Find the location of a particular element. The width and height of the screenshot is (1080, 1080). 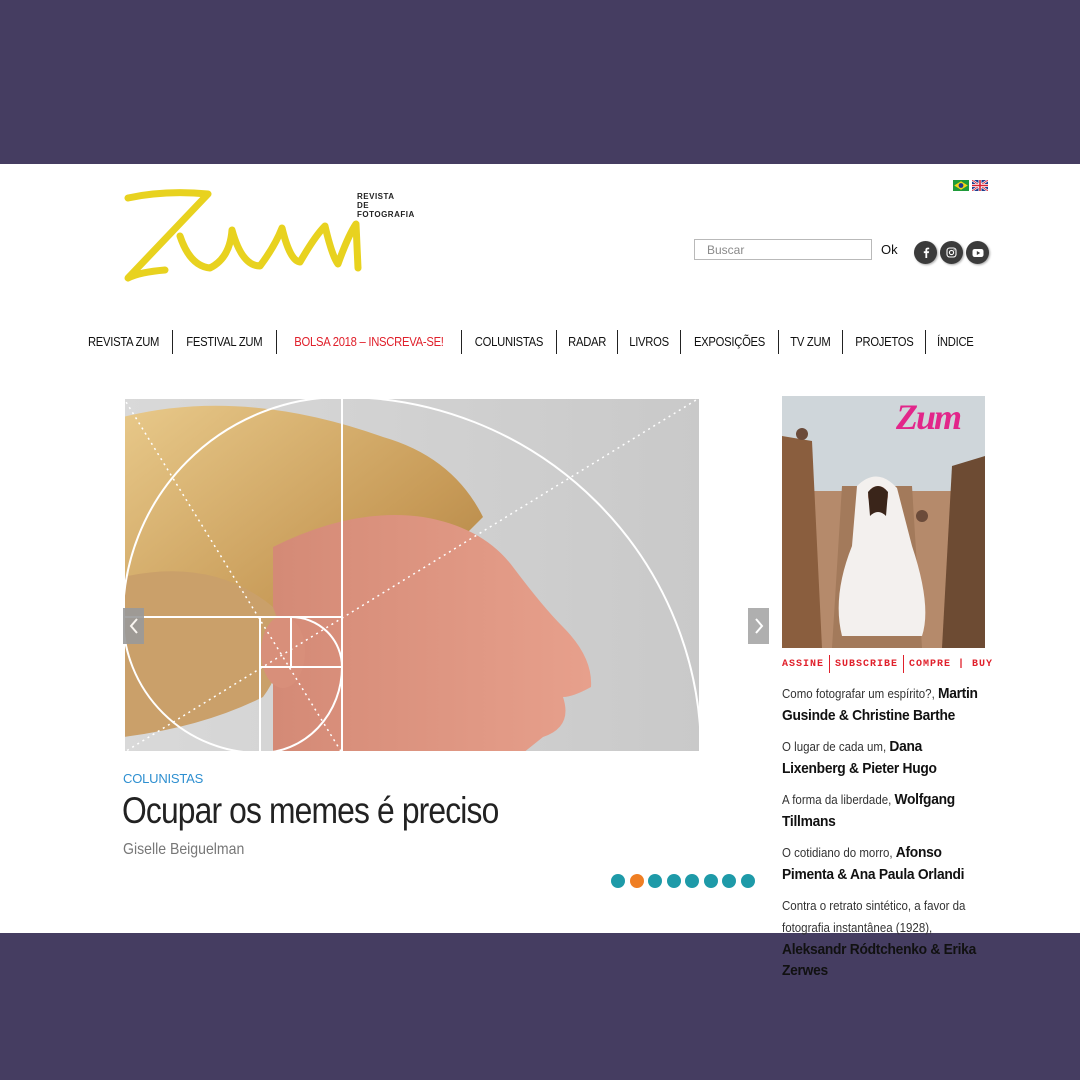

subscribe-links: ASSINE SUBSCRIBE COMPRE | BUY is located at coordinates (890, 664).